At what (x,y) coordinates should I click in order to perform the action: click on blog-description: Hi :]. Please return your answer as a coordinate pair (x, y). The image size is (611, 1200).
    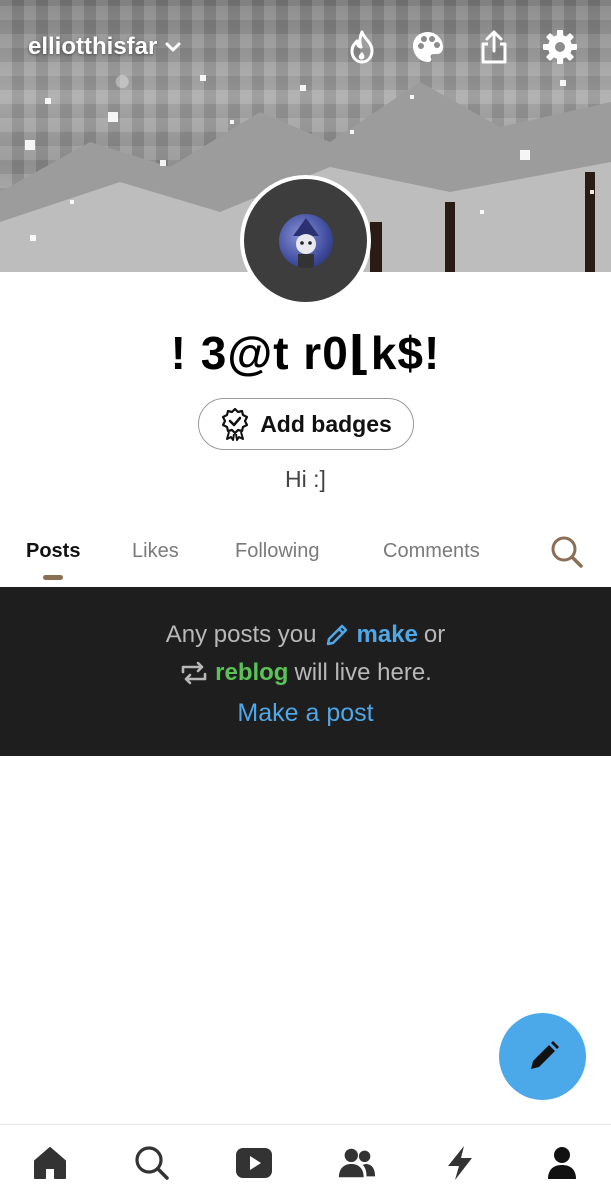
    Looking at the image, I should click on (305, 479).